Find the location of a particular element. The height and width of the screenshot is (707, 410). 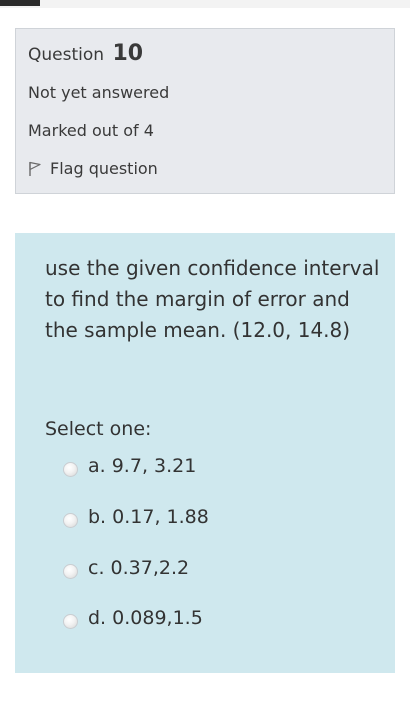

answer-option-a: a. 9.7, 3.21 is located at coordinates (129, 466).